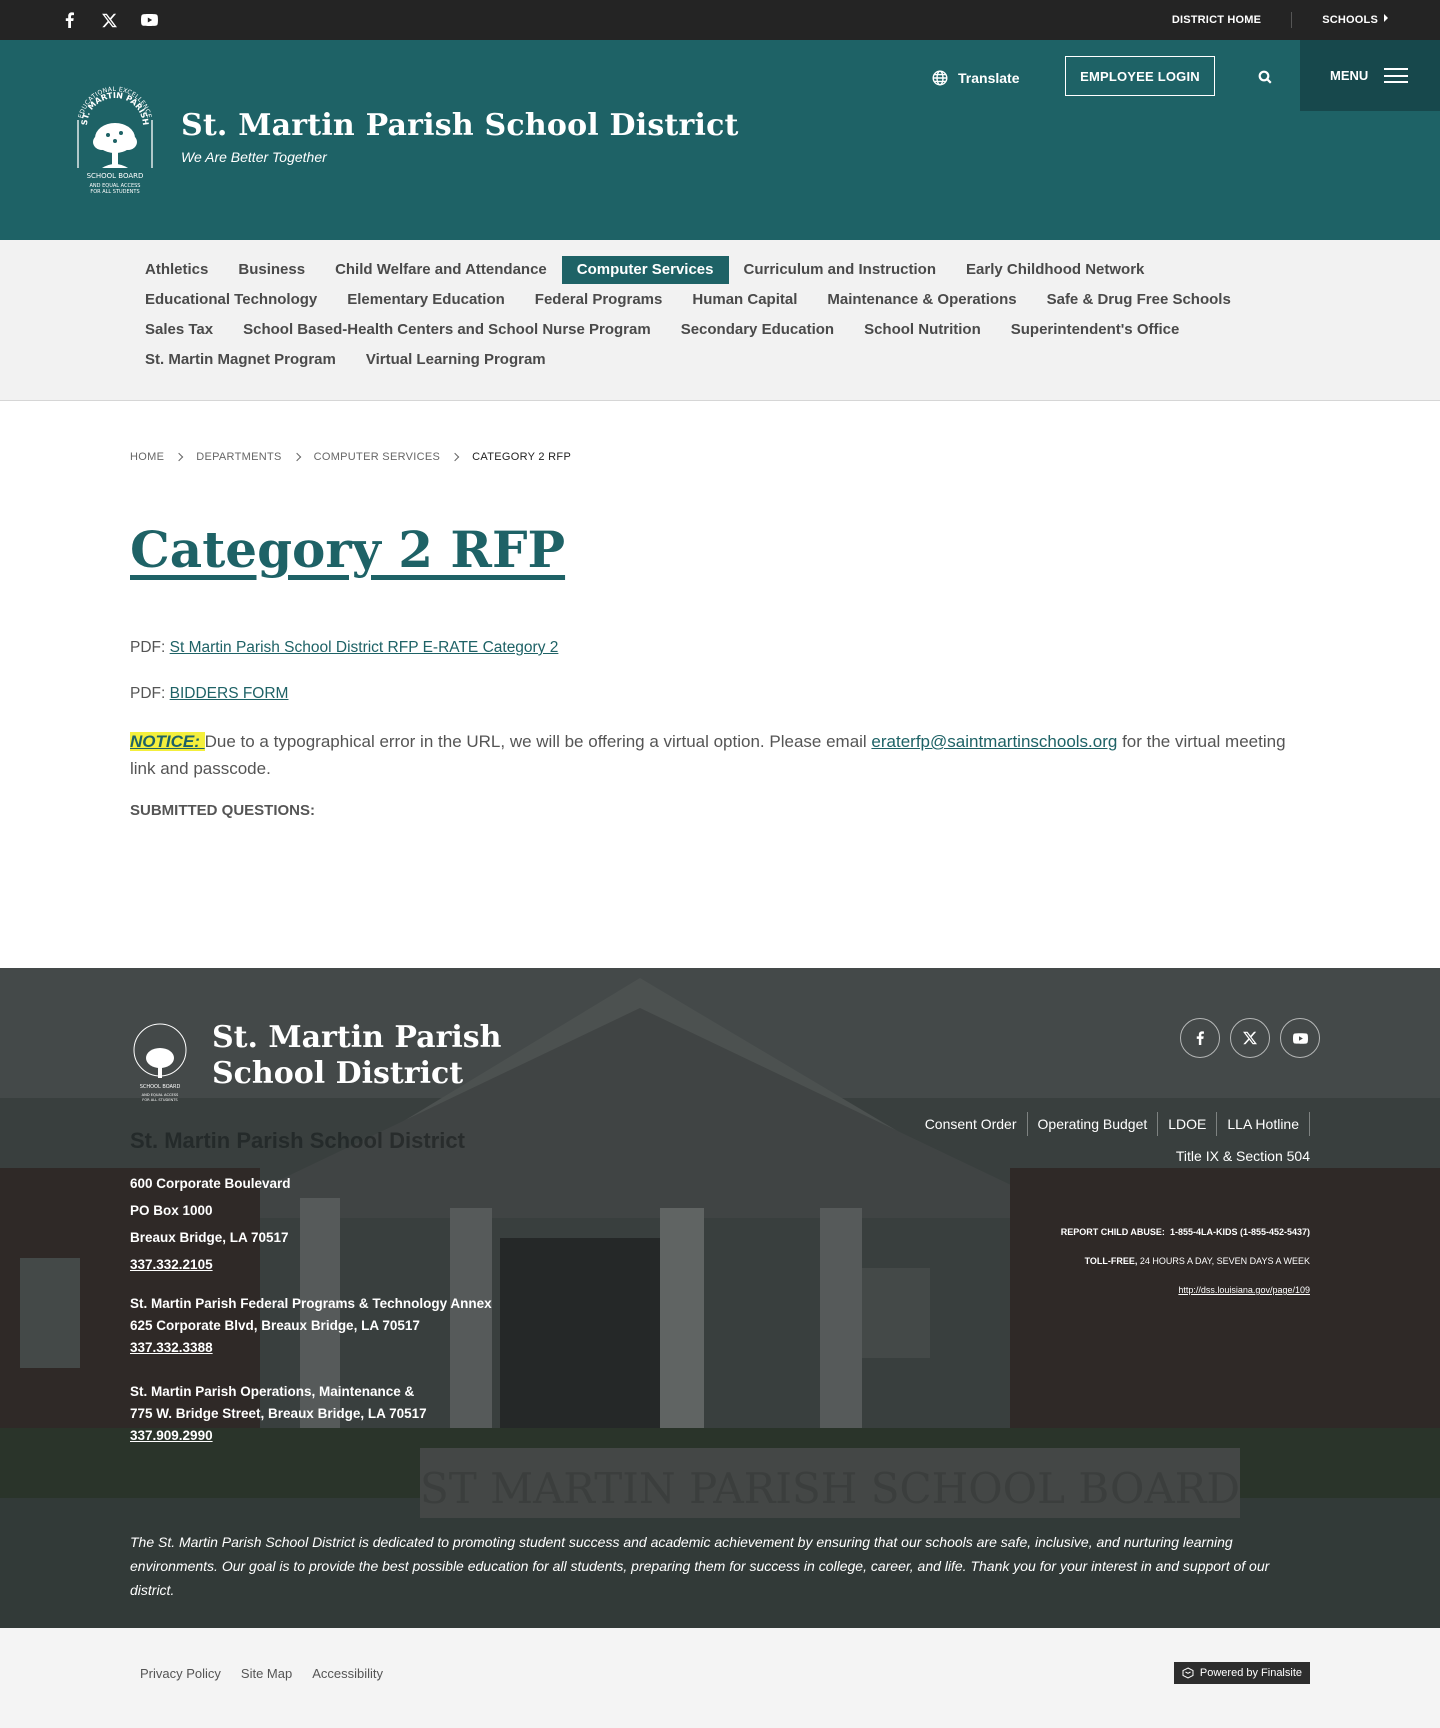 The width and height of the screenshot is (1440, 1728). What do you see at coordinates (115, 176) in the screenshot?
I see `logo-board-text: SCHOOL BOARD` at bounding box center [115, 176].